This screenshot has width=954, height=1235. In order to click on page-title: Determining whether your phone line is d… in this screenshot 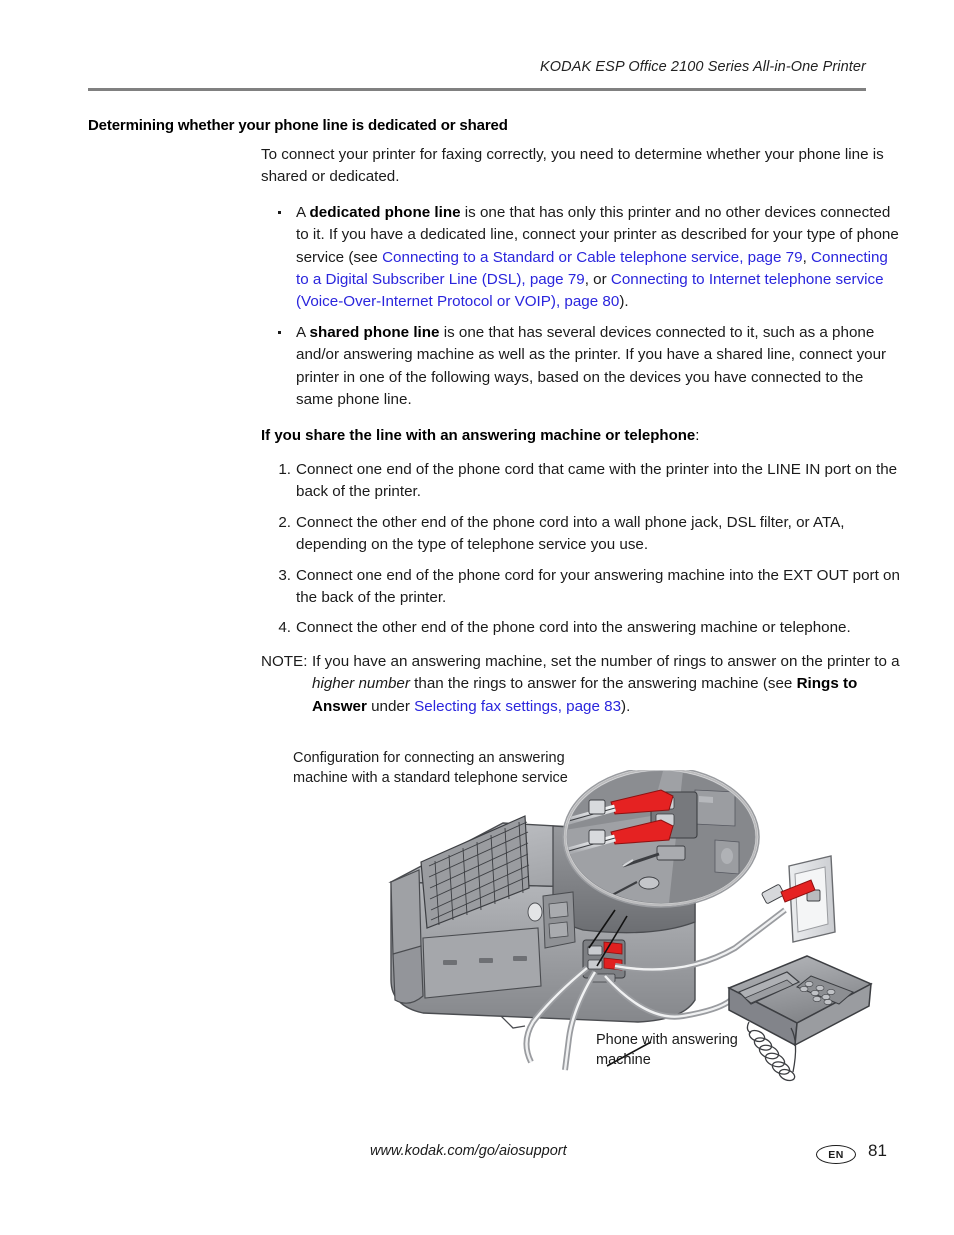, I will do `click(298, 125)`.